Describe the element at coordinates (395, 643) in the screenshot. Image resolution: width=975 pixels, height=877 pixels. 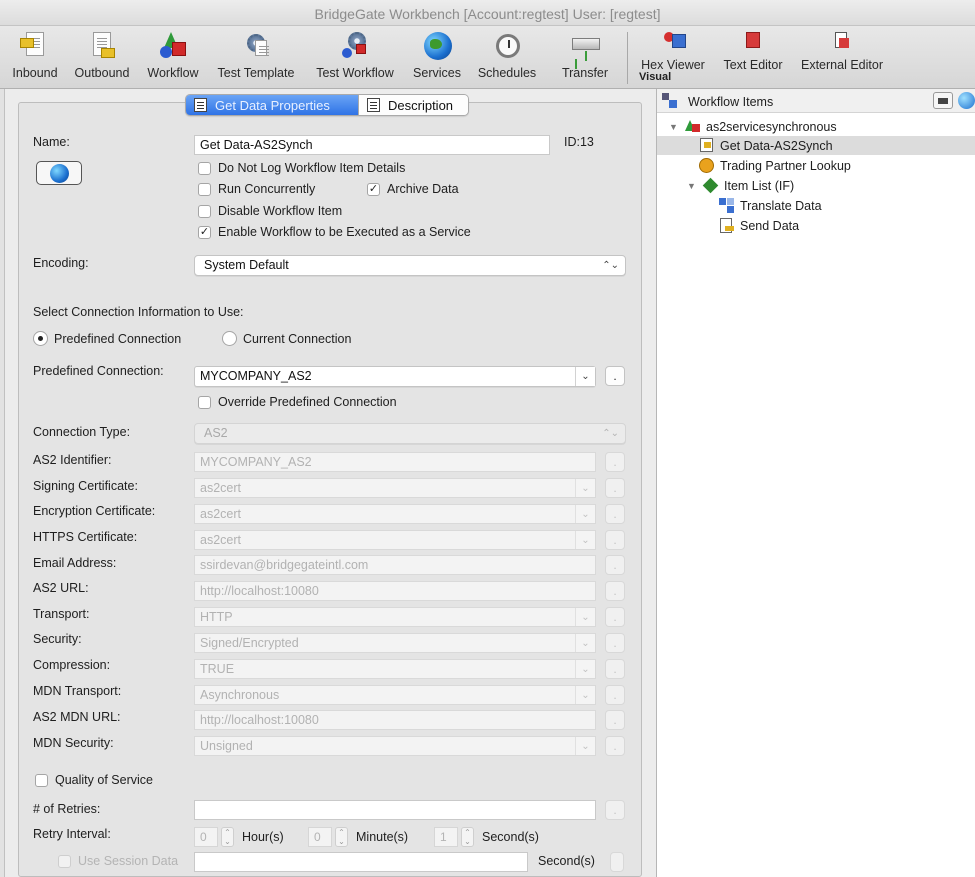
I see `security-combo: Signed/Encrypted ⌄` at that location.